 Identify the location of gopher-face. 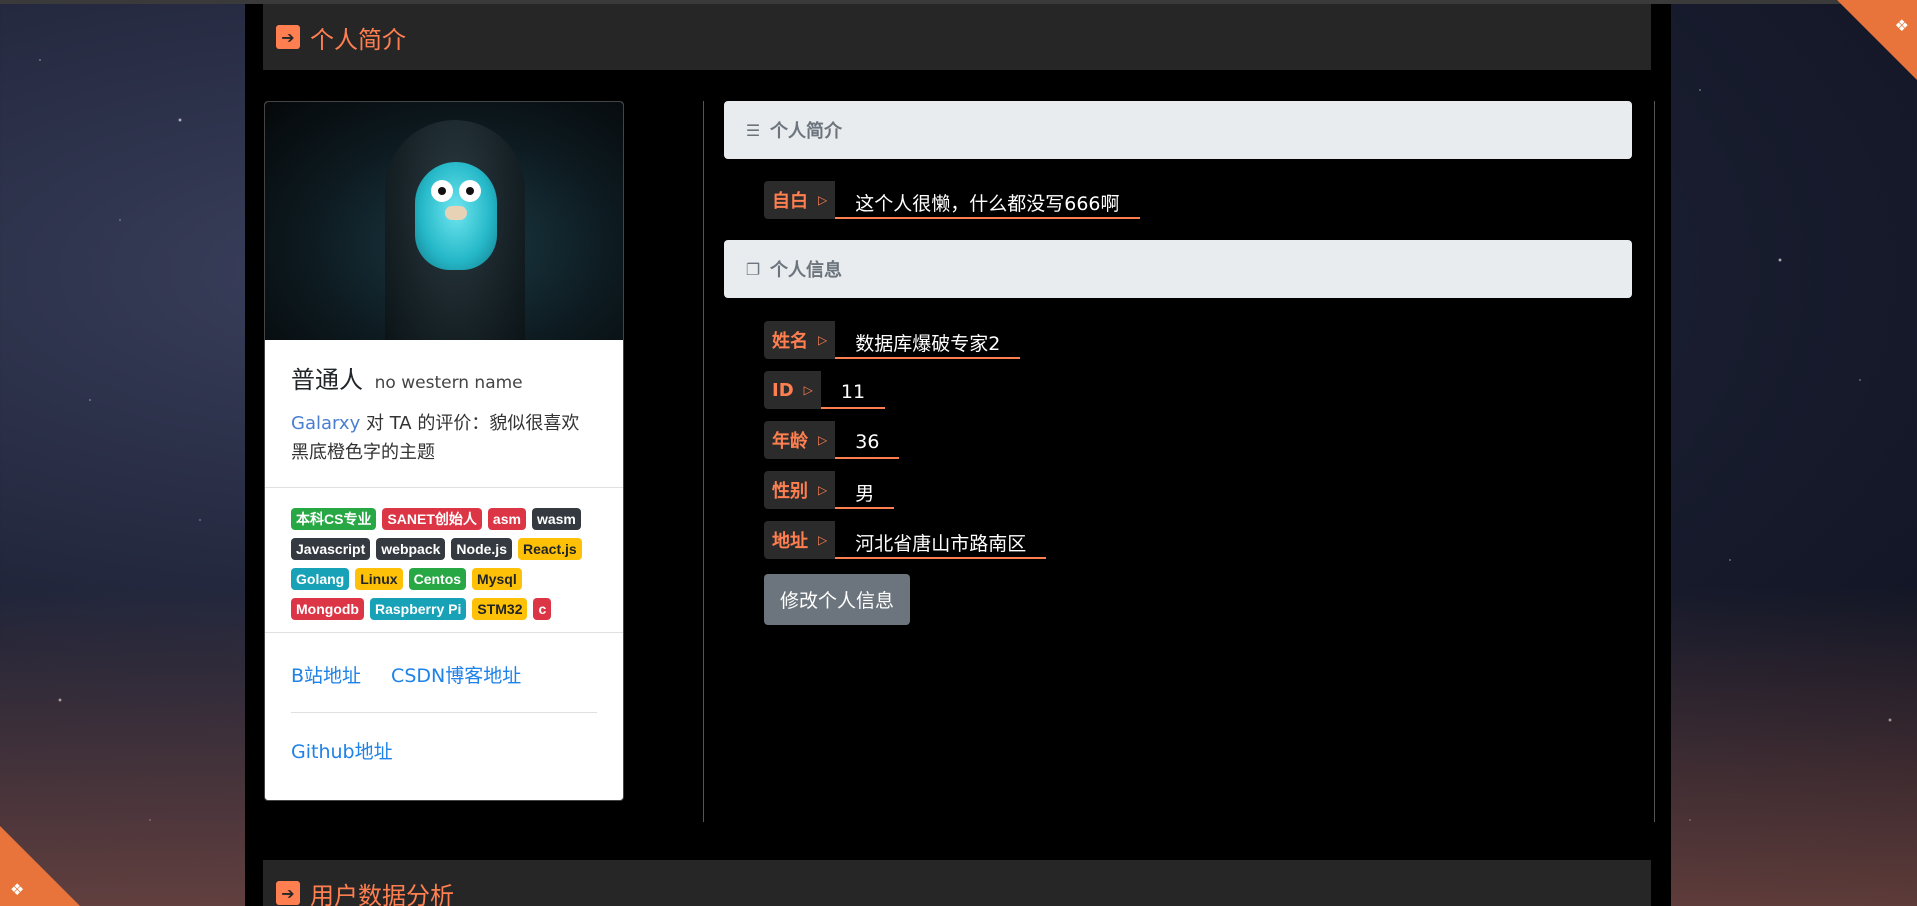
(456, 216).